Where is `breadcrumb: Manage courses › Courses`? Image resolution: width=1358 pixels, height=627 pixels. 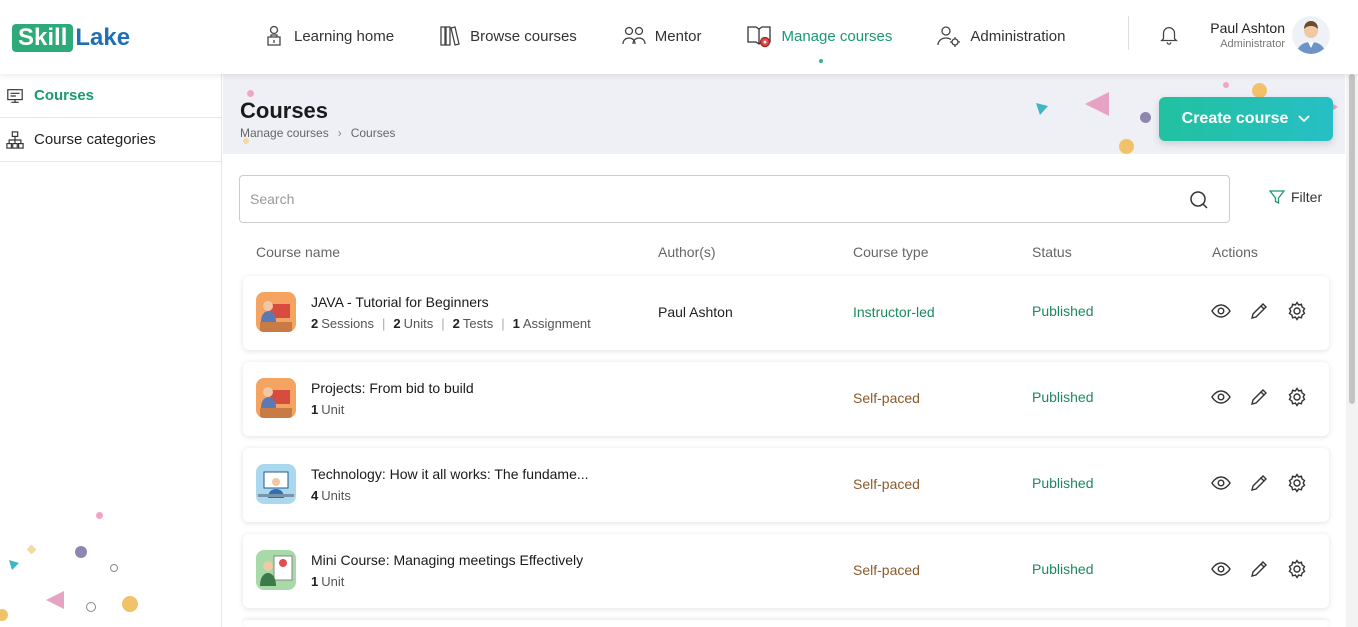 breadcrumb: Manage courses › Courses is located at coordinates (317, 133).